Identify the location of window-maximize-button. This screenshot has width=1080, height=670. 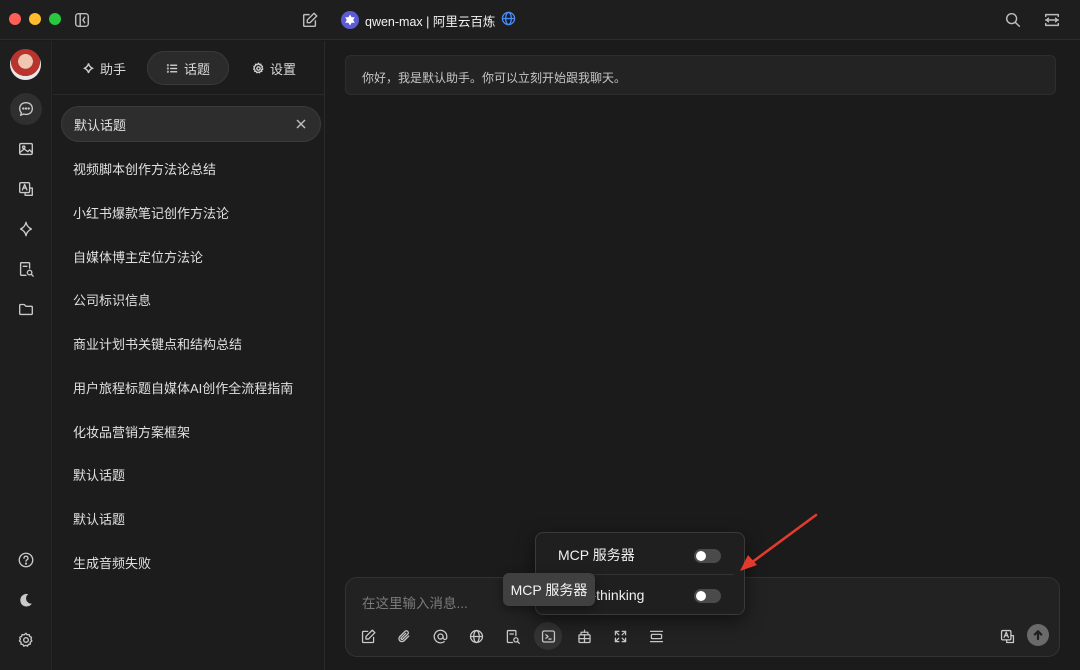
(55, 19).